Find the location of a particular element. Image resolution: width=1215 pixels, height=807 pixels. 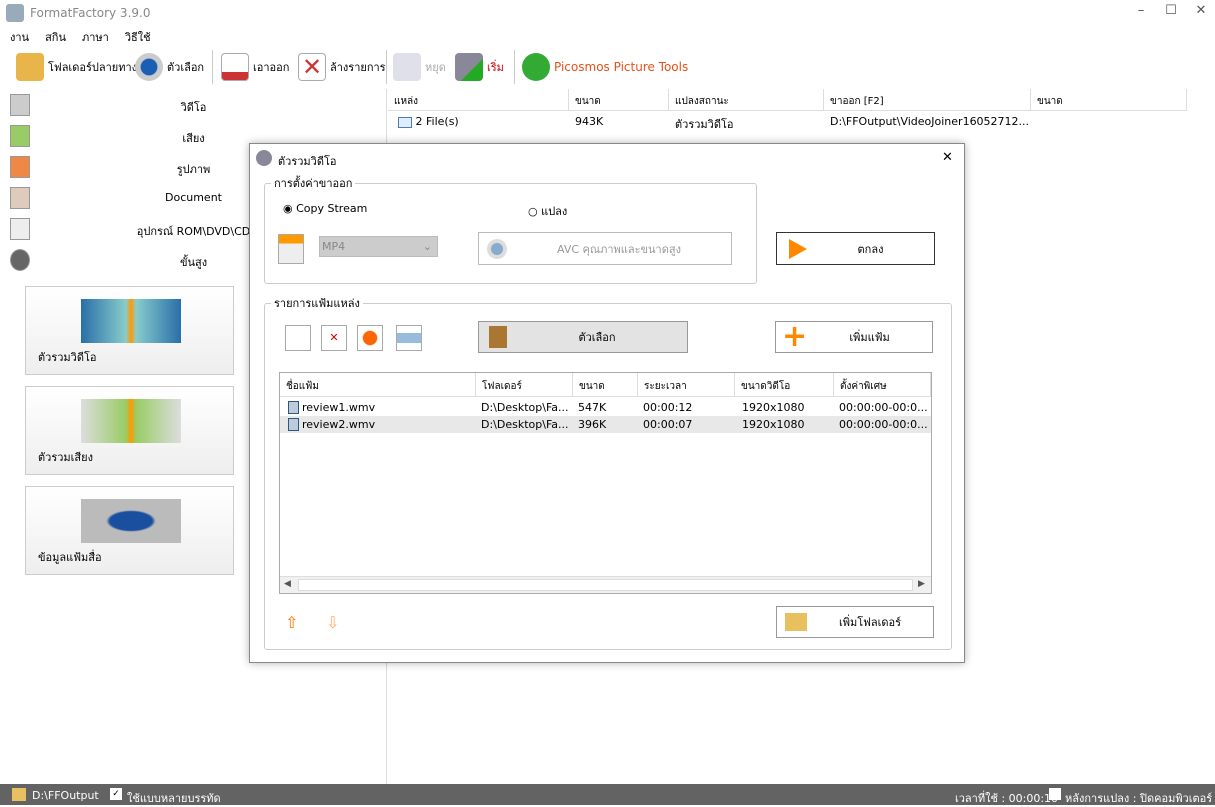

cell-filename: review2.wmv is located at coordinates (339, 424).